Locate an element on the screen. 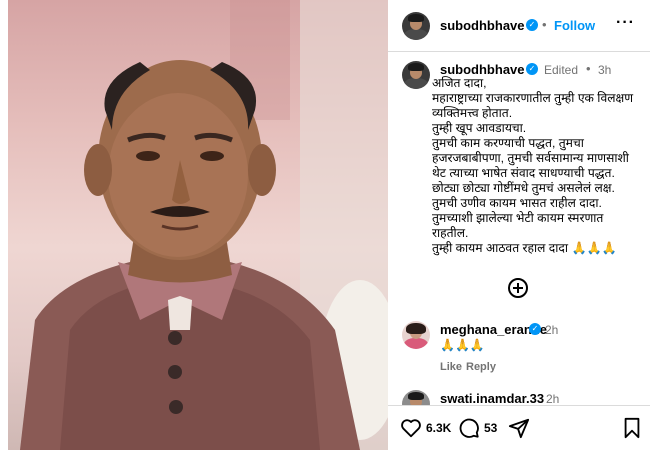  heart-icon is located at coordinates (411, 428).